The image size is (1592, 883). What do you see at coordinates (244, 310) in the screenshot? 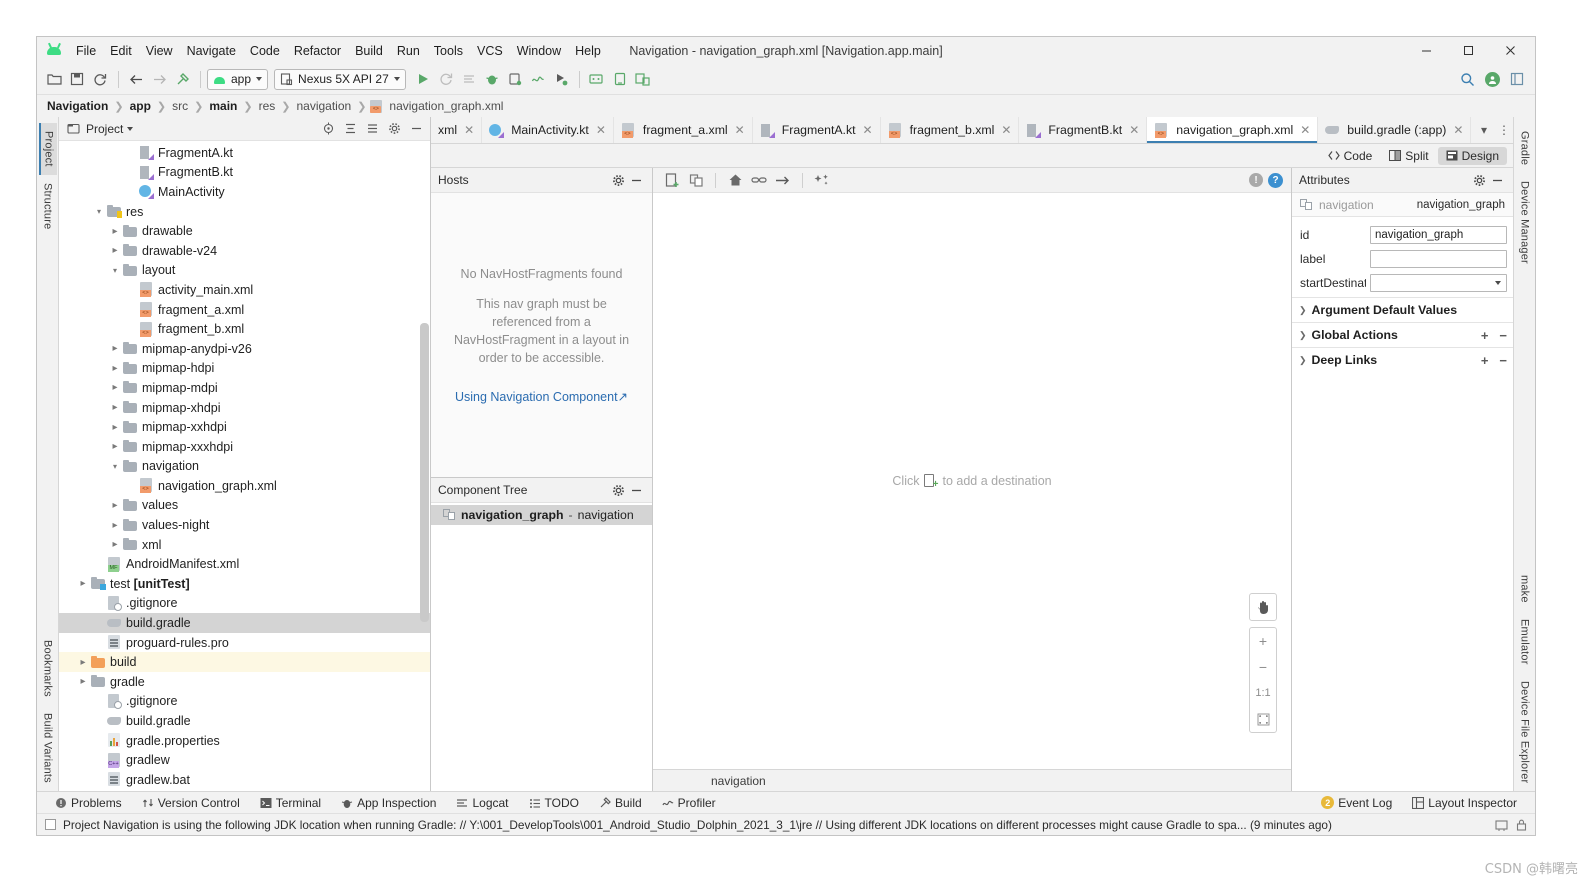
I see `tree-item: <> fragment_a.xml` at bounding box center [244, 310].